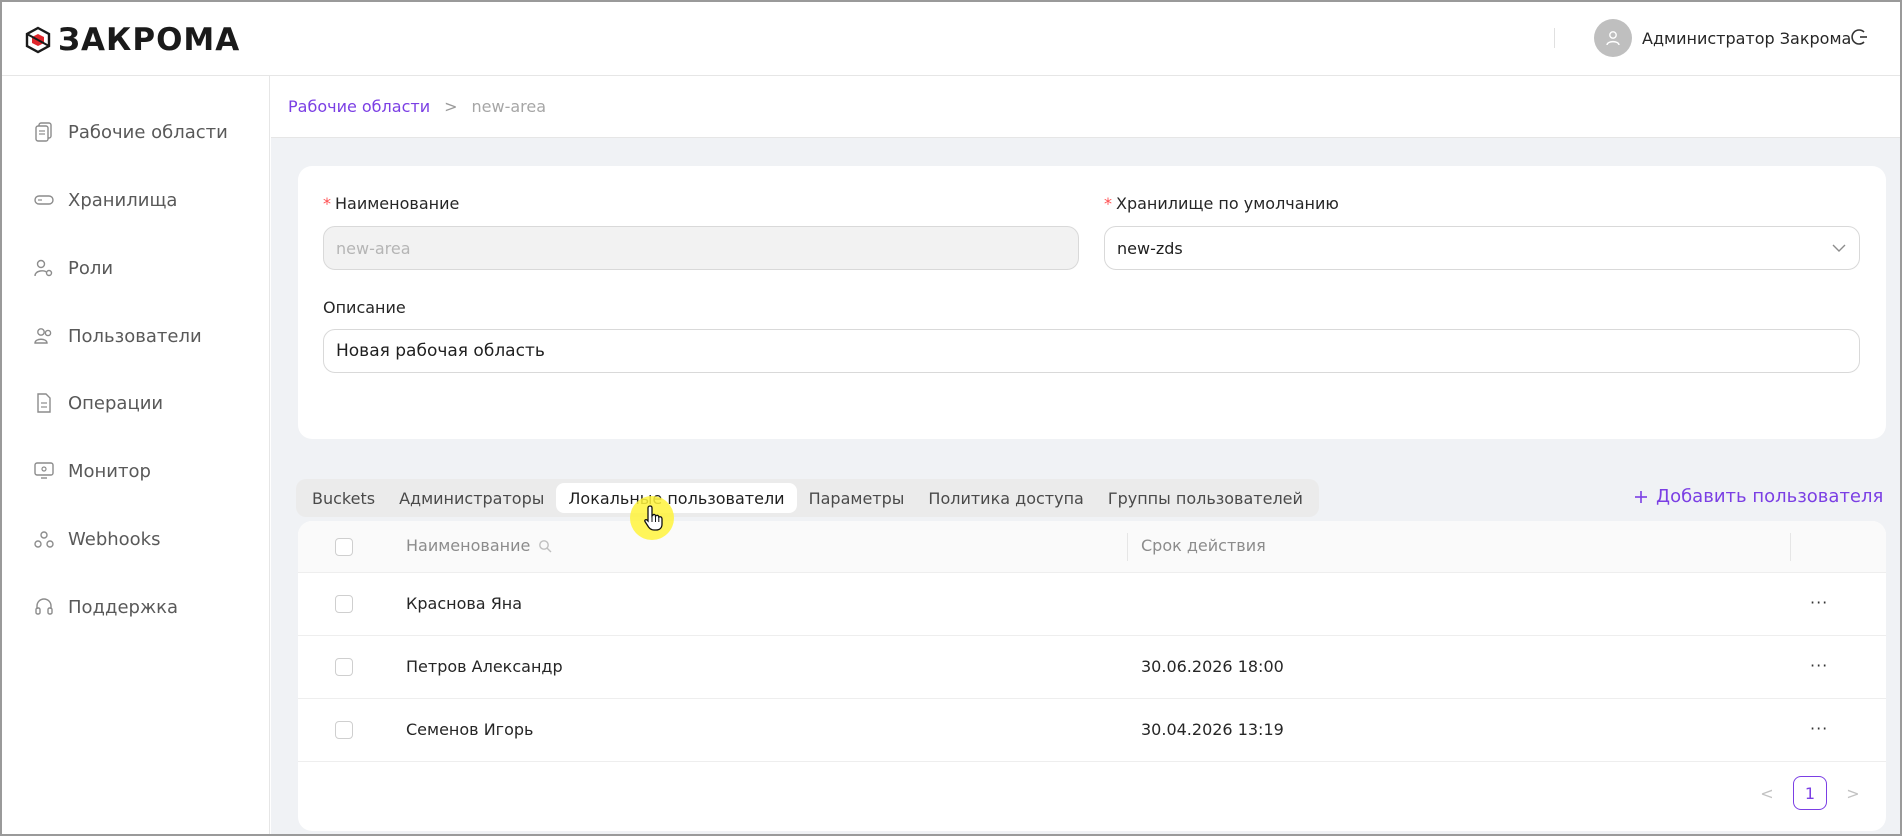  What do you see at coordinates (44, 132) in the screenshot?
I see `file-copy-icon` at bounding box center [44, 132].